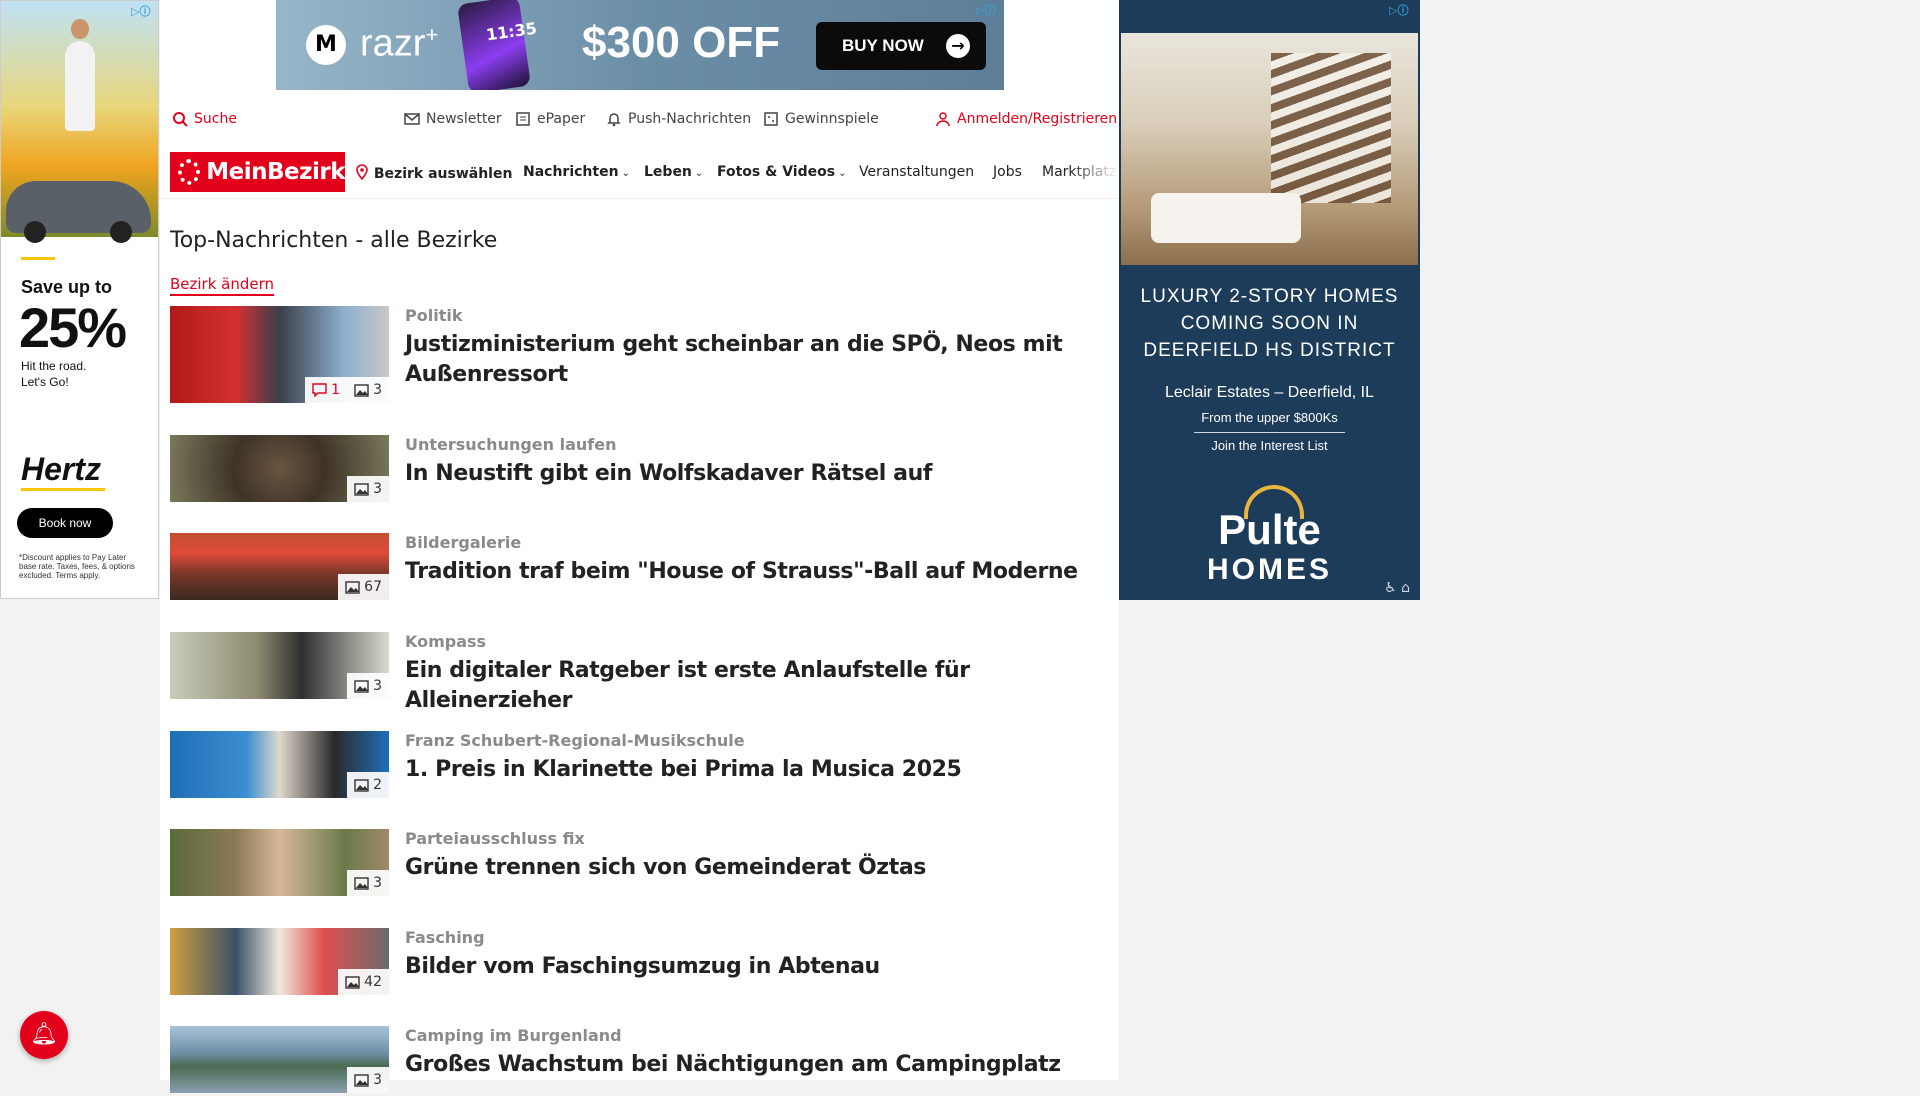 This screenshot has width=1920, height=1096. What do you see at coordinates (38, 258) in the screenshot?
I see `ad-left-accent-line` at bounding box center [38, 258].